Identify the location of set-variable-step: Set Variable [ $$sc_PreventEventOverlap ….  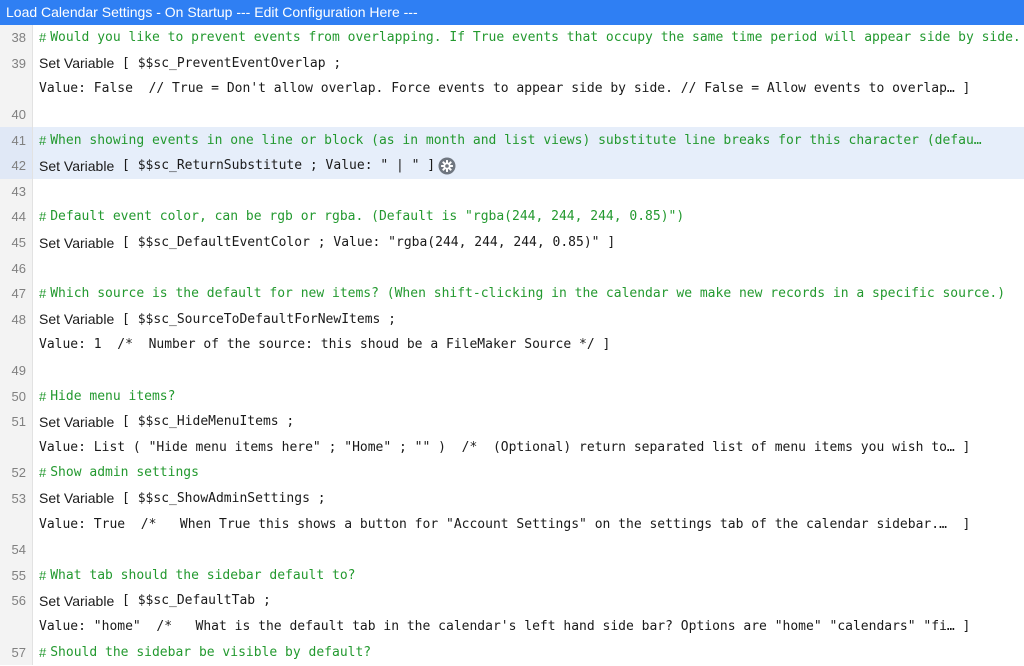
(528, 63).